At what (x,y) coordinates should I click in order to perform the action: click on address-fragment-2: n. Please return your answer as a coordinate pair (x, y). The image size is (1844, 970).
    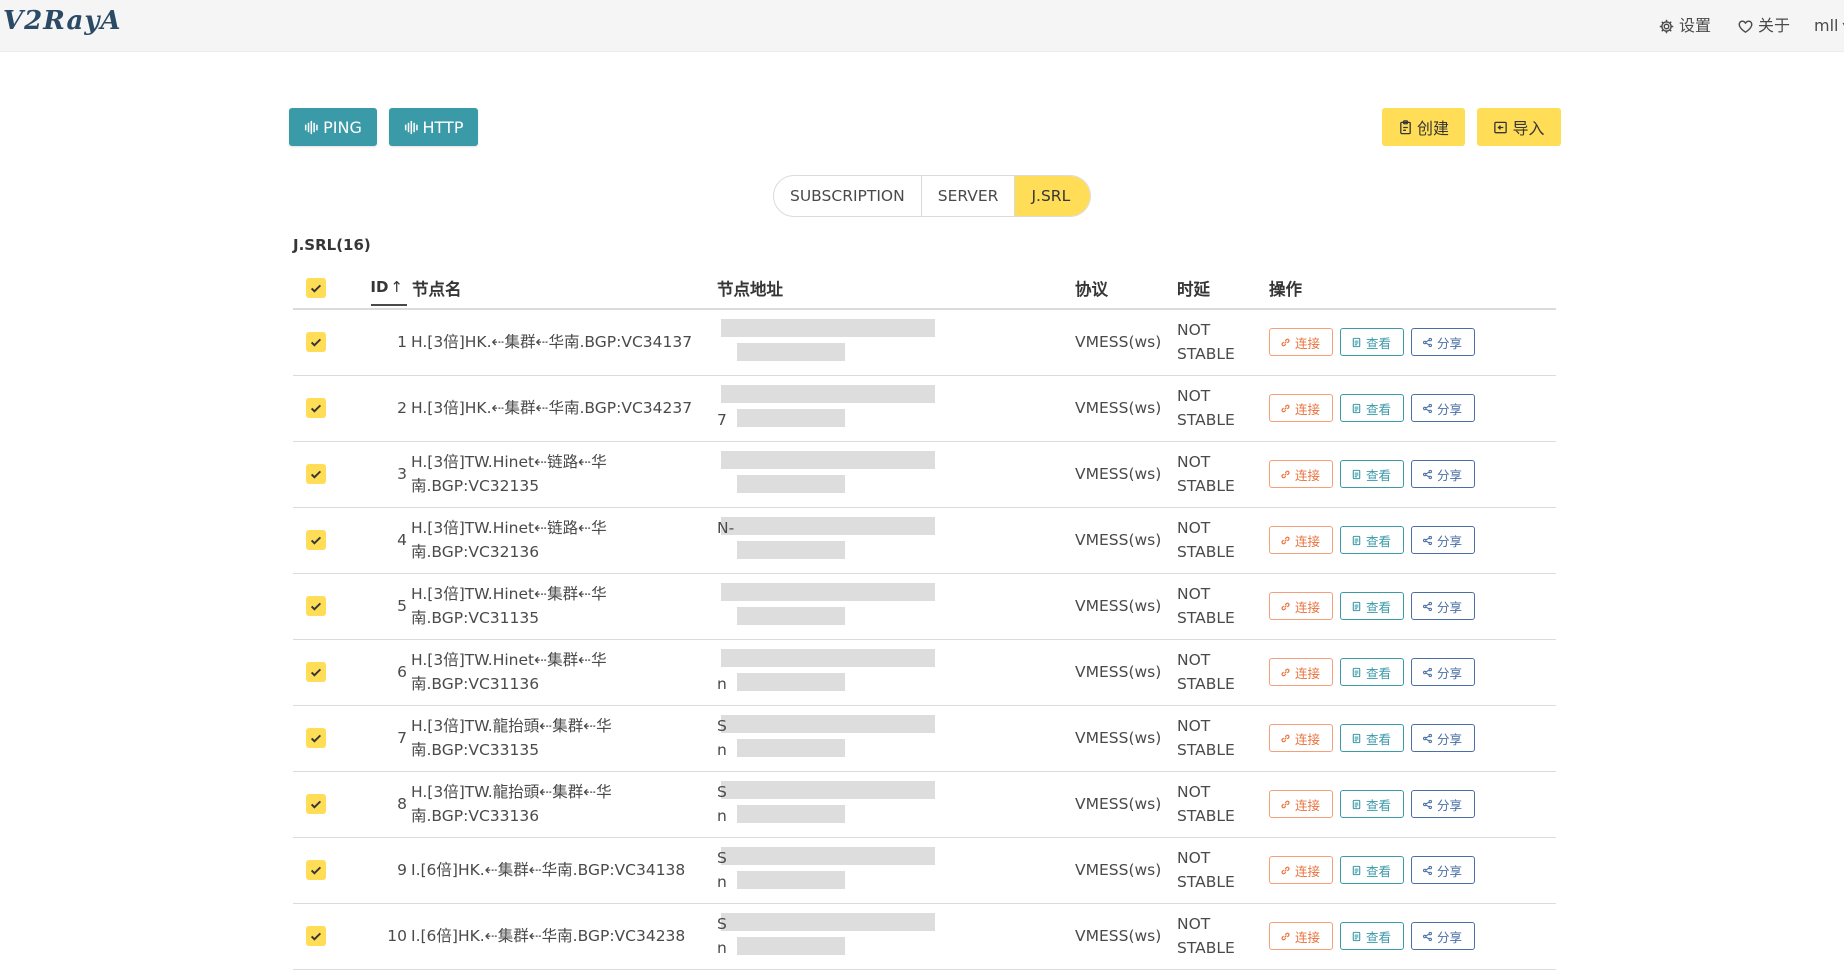
    Looking at the image, I should click on (722, 816).